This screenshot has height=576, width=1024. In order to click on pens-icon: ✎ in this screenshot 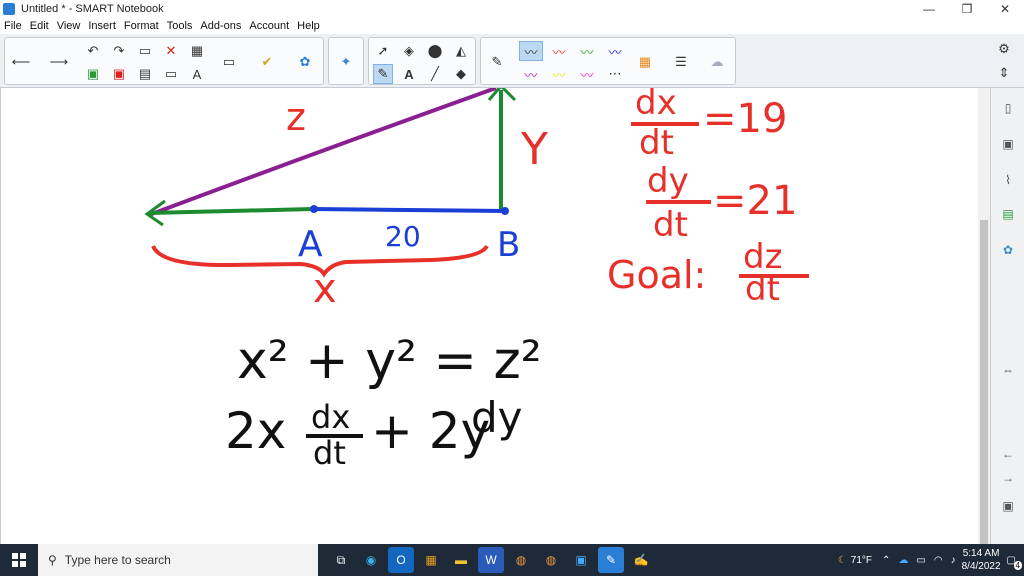, I will do `click(383, 74)`.